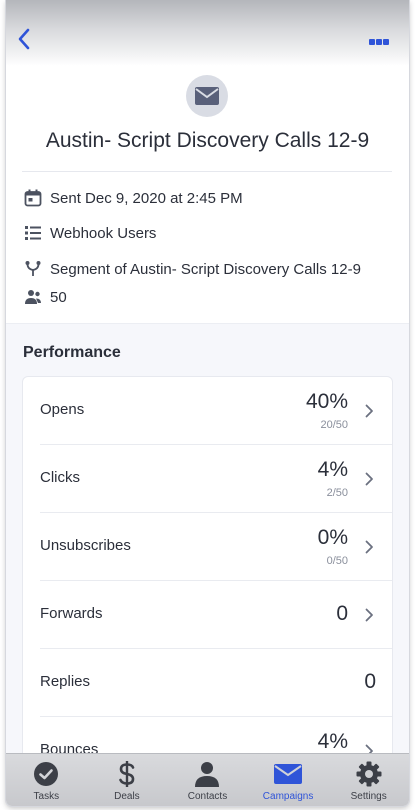 The height and width of the screenshot is (810, 415). I want to click on stat-ratio: 20/50, so click(334, 425).